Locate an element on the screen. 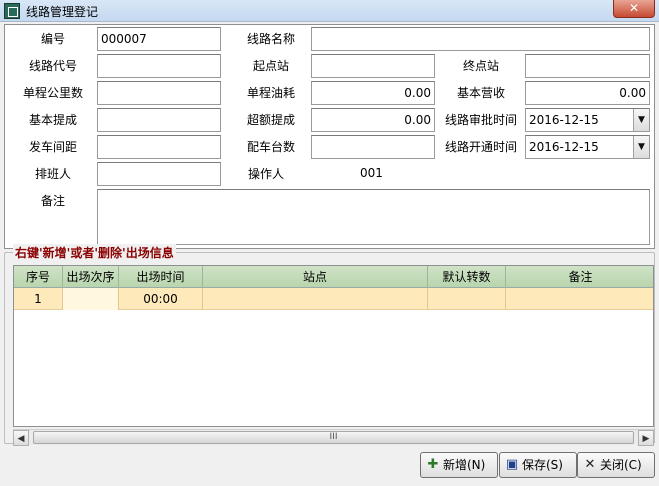  scroll-left-icon: ◀ is located at coordinates (21, 438).